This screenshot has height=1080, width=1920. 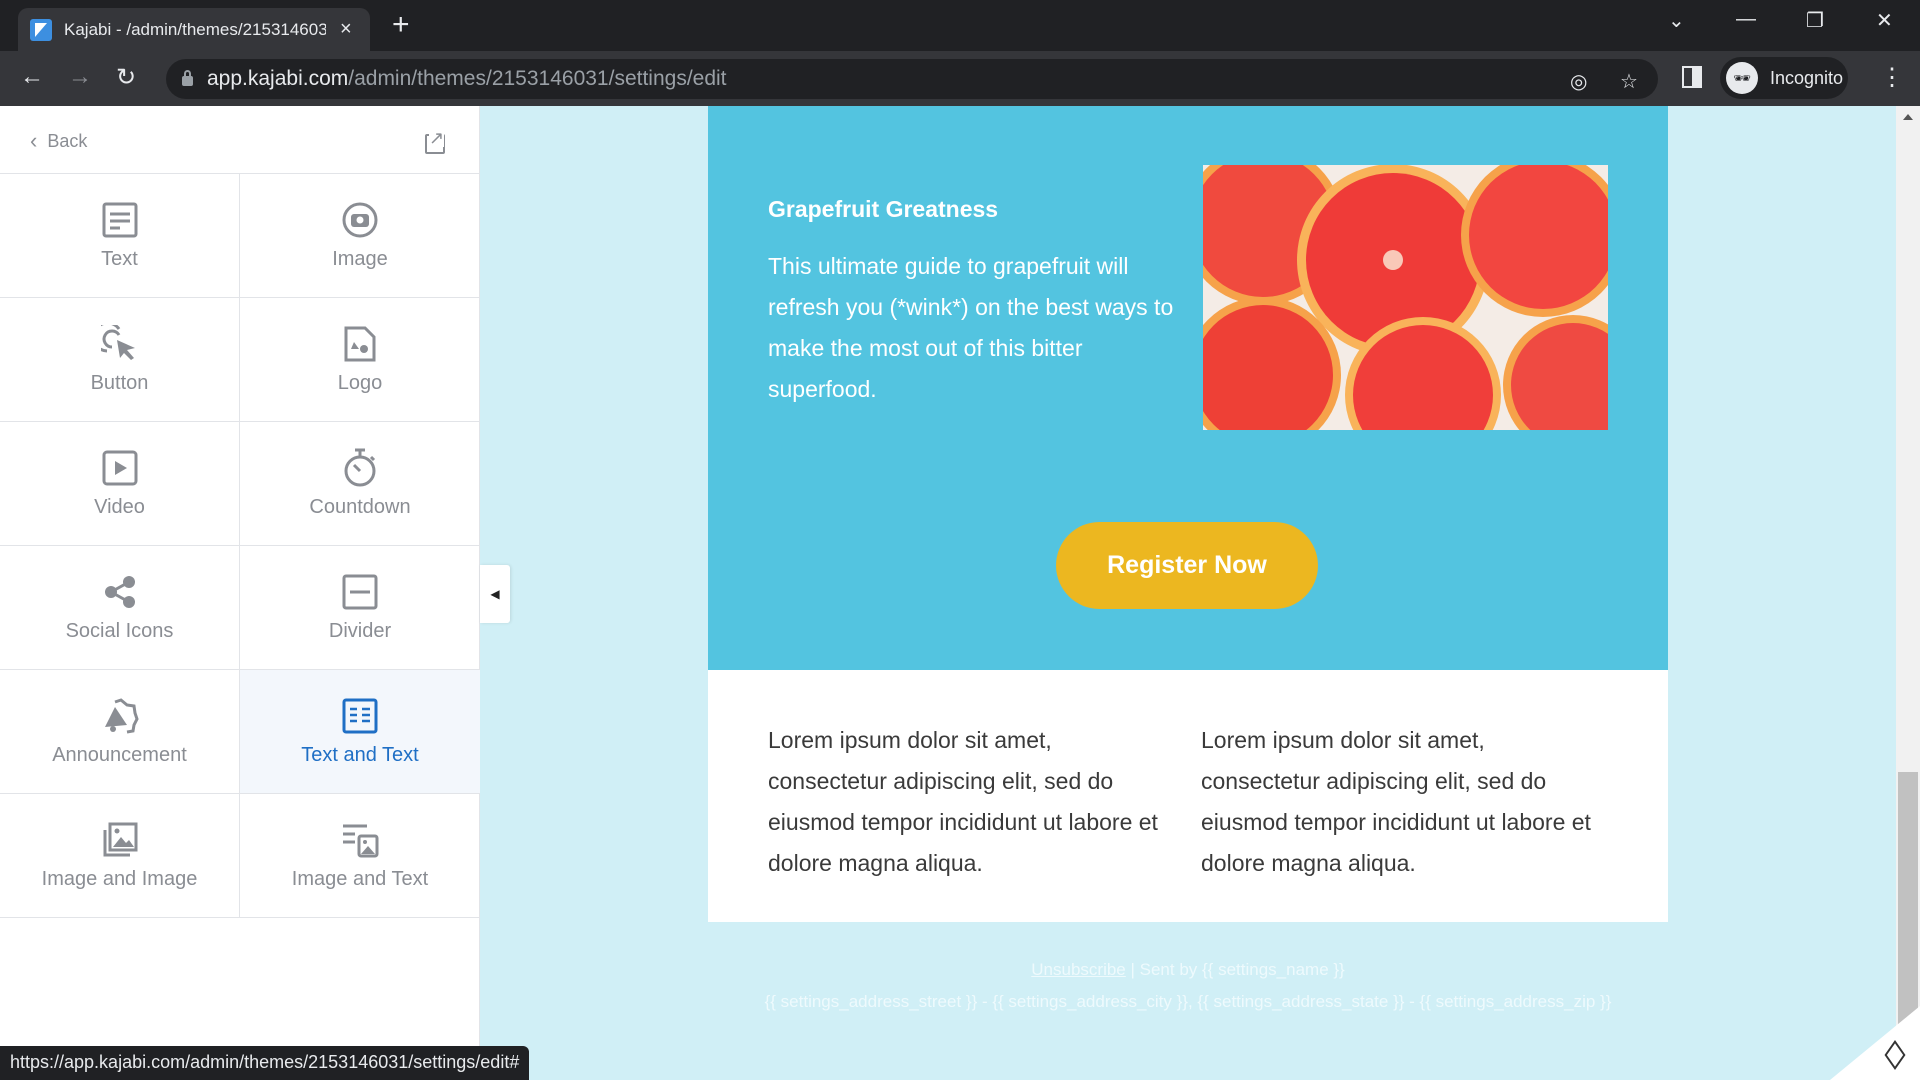 What do you see at coordinates (126, 77) in the screenshot?
I see `reload-icon: ↻` at bounding box center [126, 77].